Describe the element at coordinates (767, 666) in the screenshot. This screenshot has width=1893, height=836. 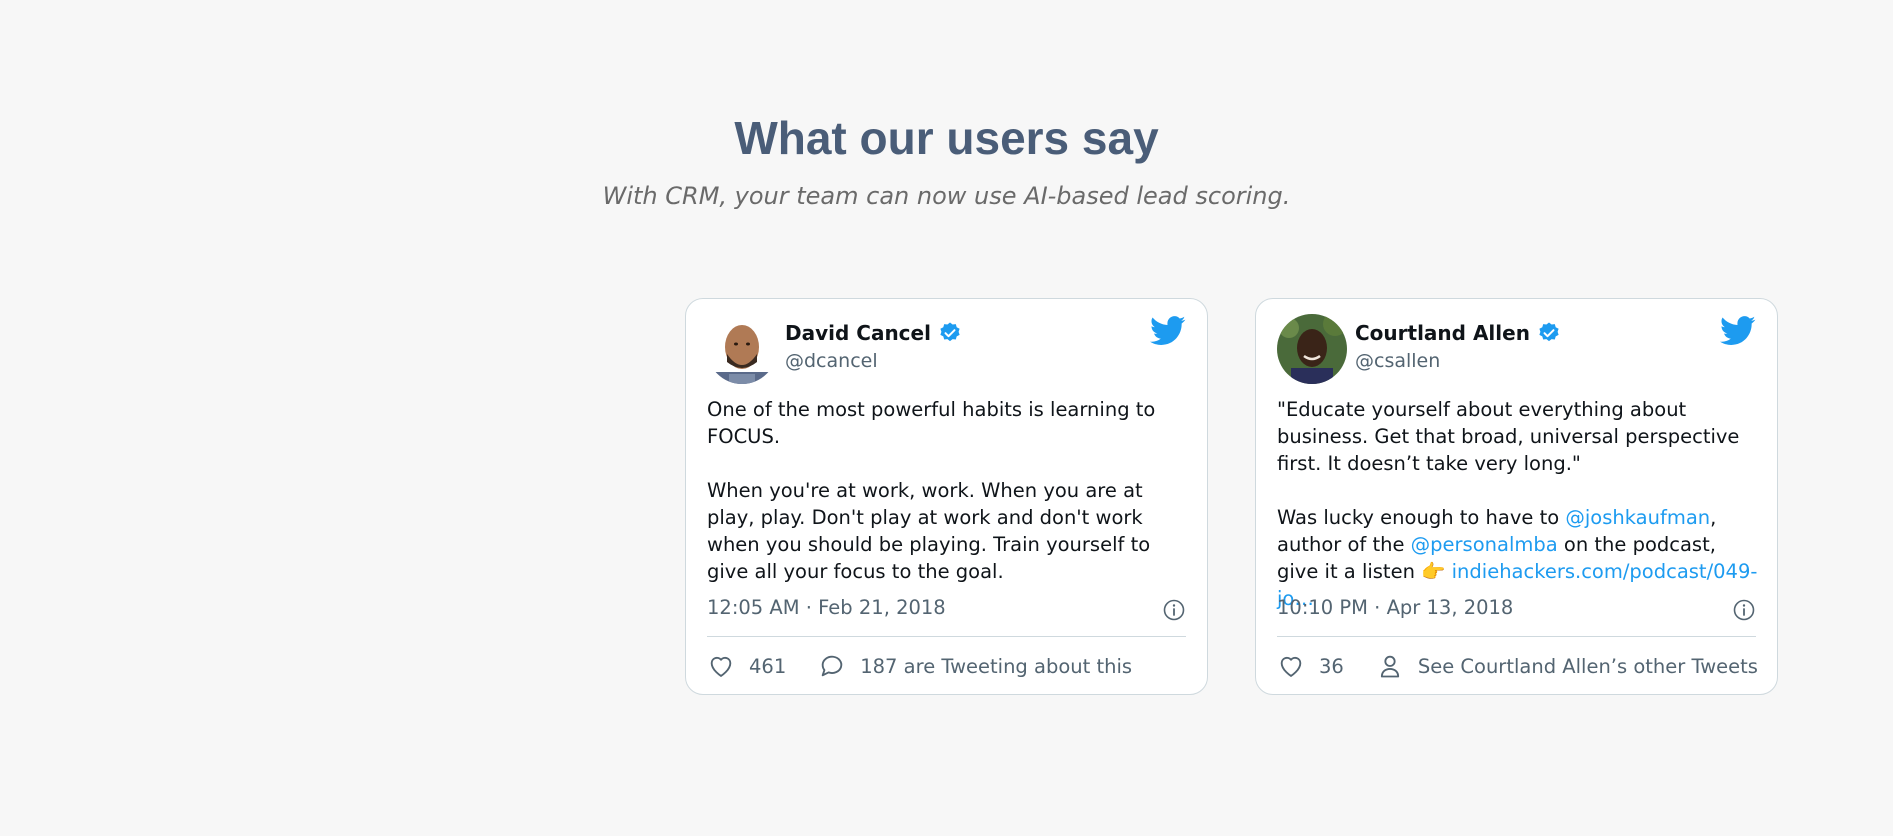
I see `like-count: 461` at that location.